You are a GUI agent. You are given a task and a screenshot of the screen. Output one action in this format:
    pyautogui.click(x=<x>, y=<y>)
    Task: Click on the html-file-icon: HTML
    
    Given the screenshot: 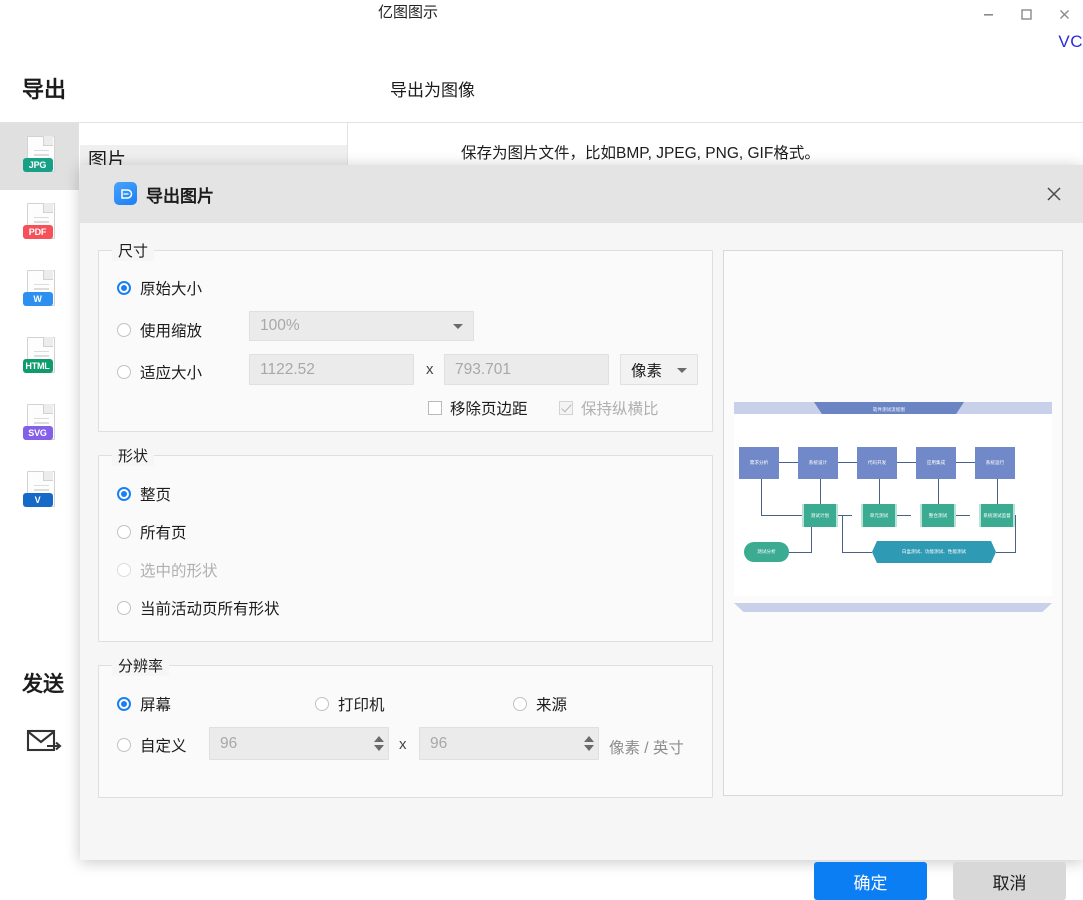 What is the action you would take?
    pyautogui.click(x=39, y=357)
    